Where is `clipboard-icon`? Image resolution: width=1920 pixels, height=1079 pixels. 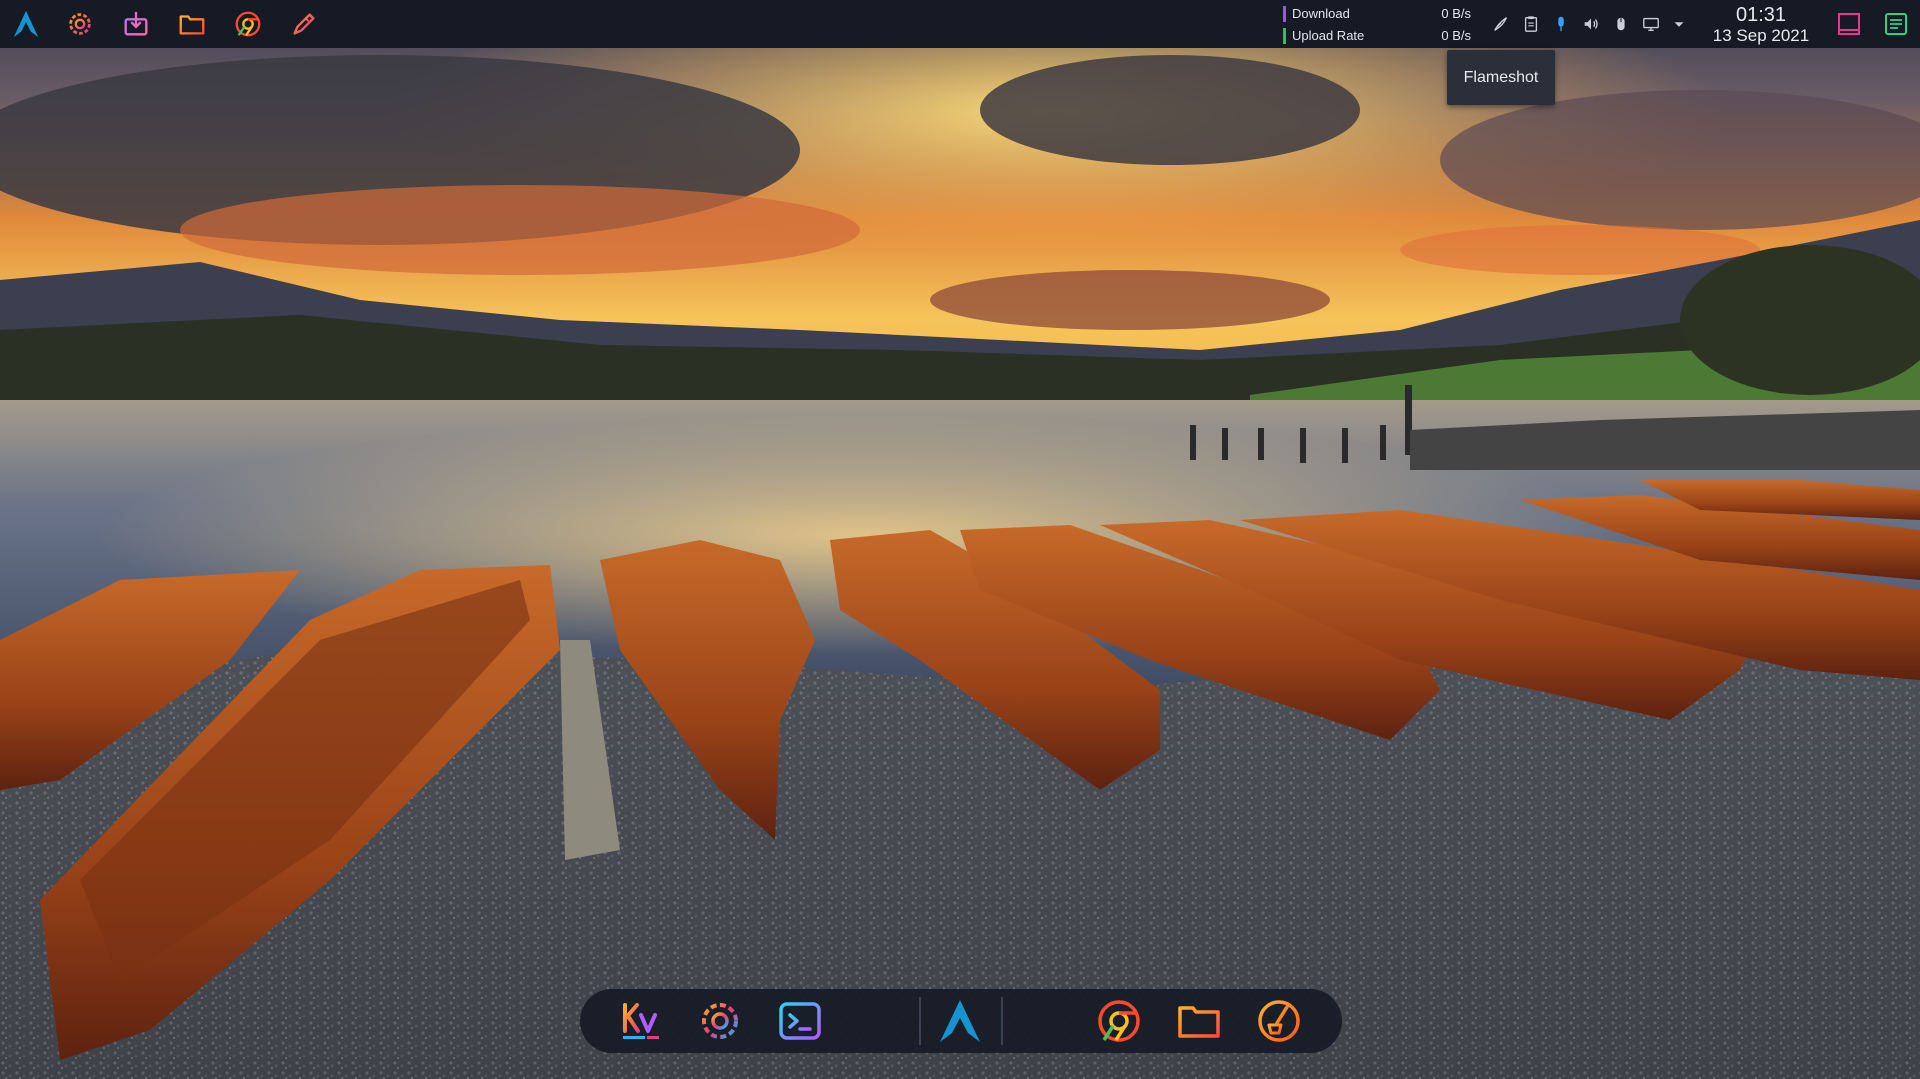
clipboard-icon is located at coordinates (1531, 24).